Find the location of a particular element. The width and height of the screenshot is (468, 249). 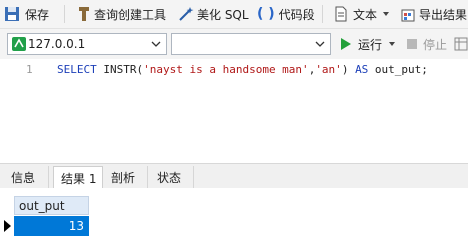

connection-icon is located at coordinates (19, 44).